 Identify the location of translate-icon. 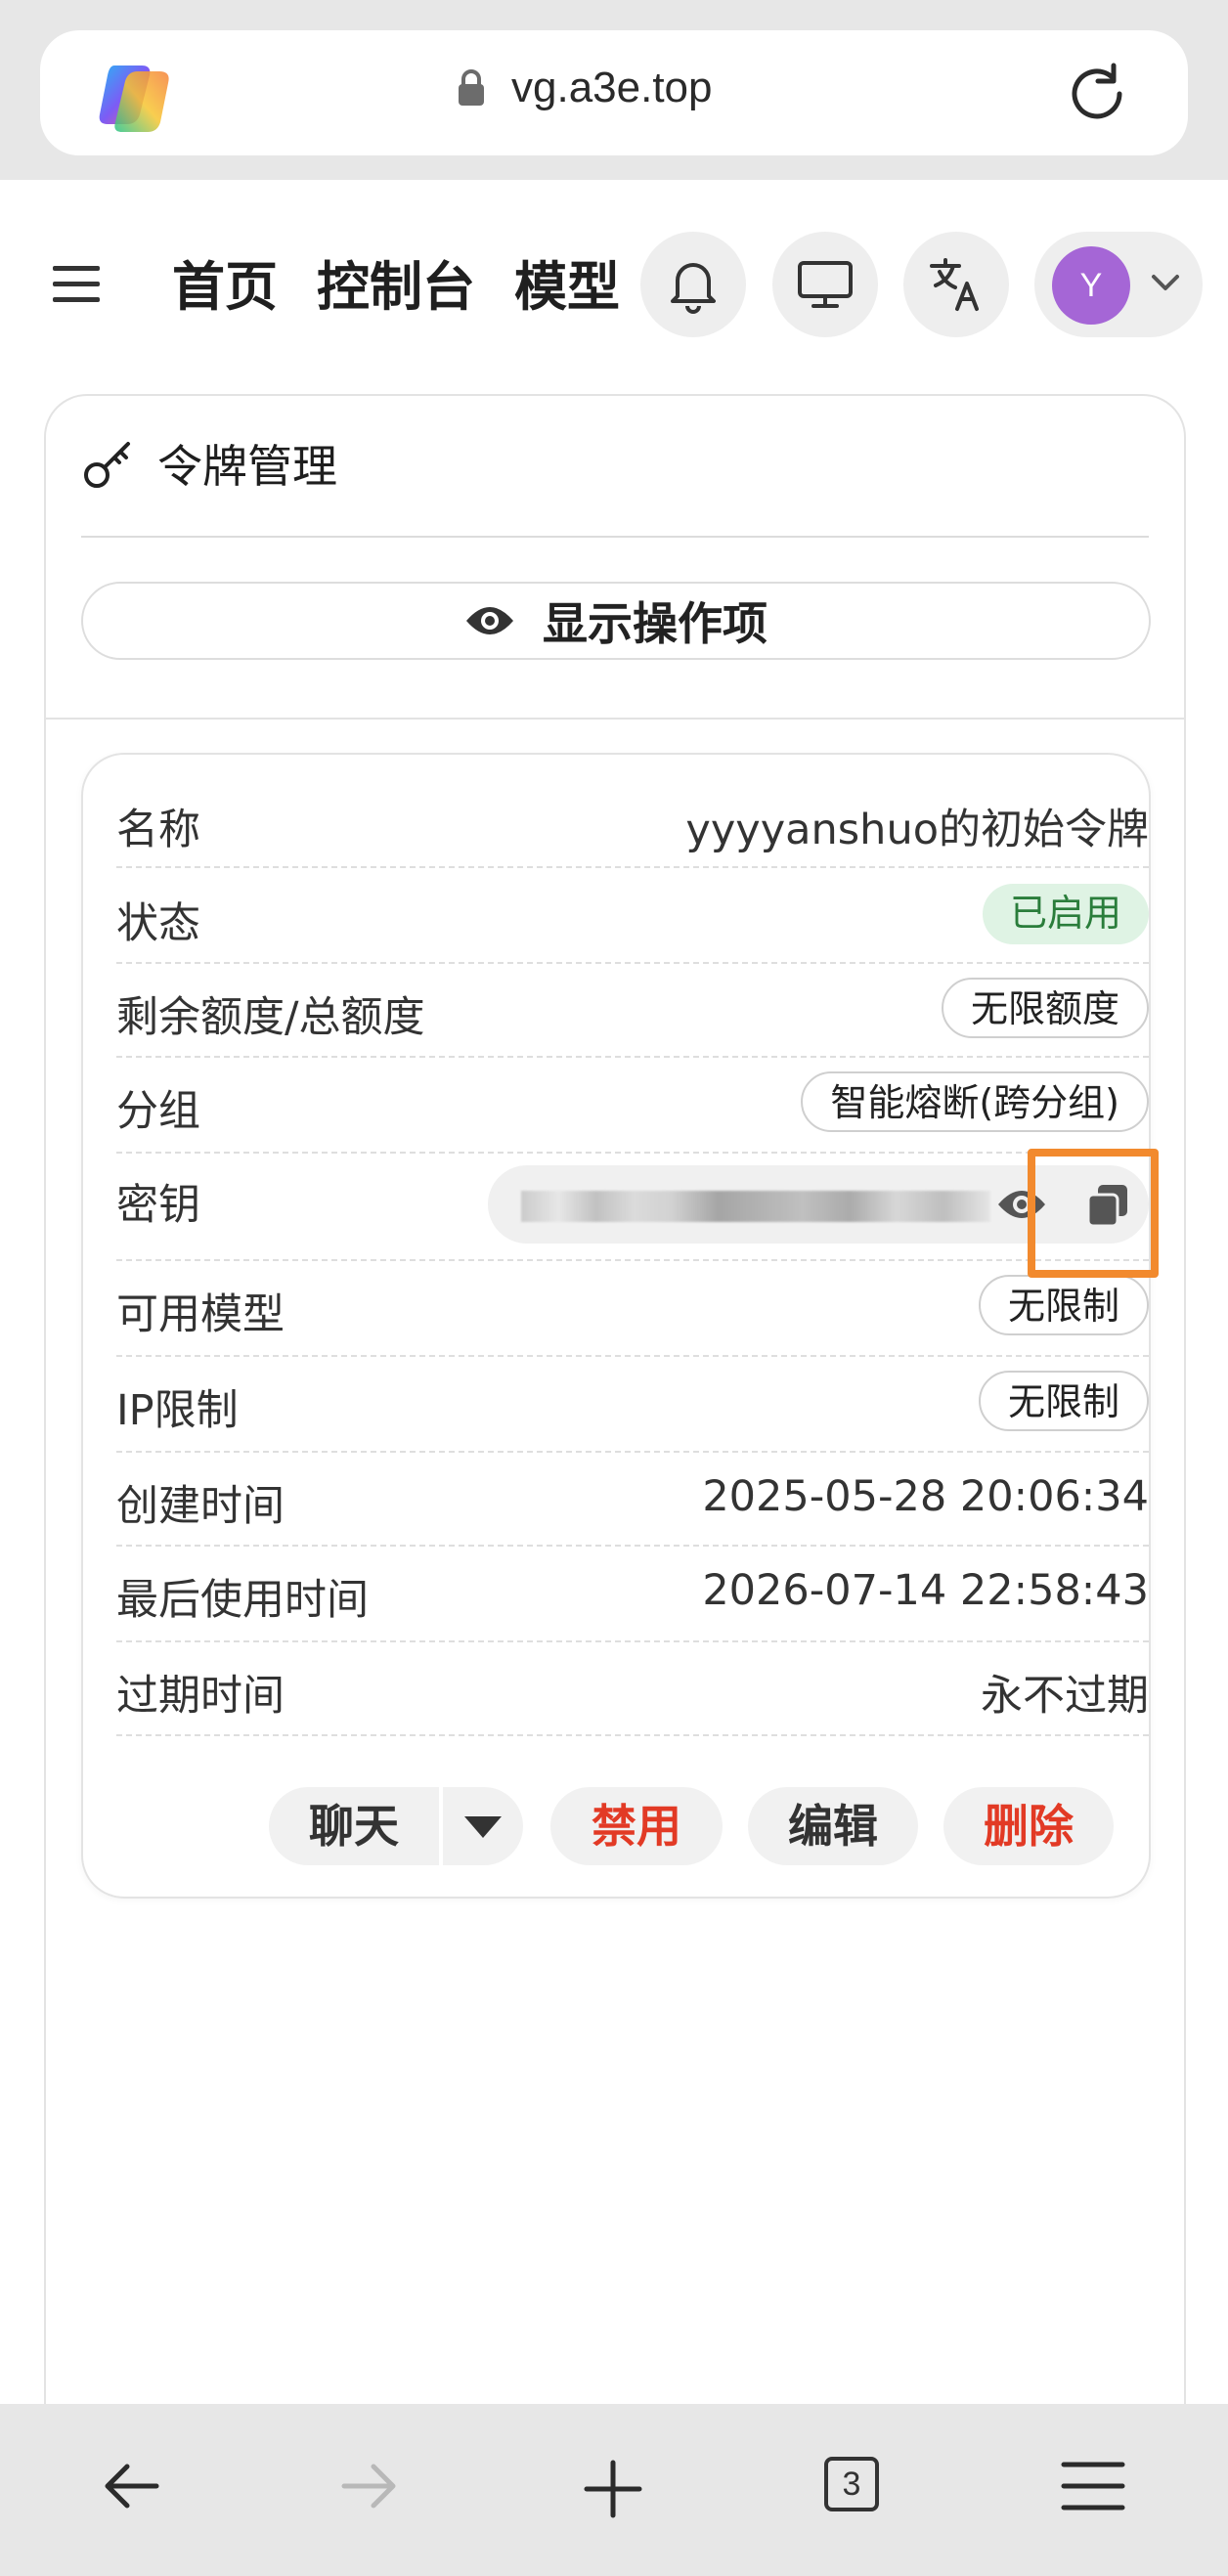
(955, 284).